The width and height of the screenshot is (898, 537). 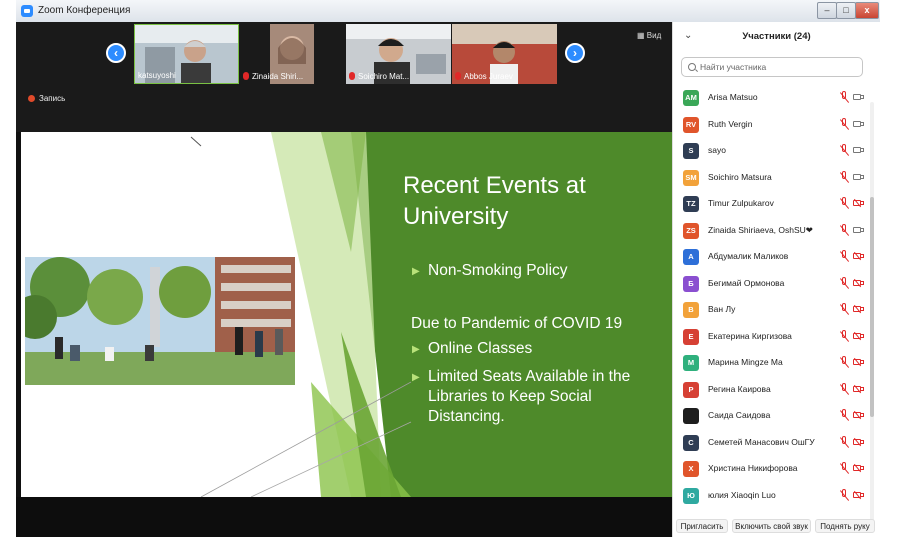 What do you see at coordinates (691, 151) in the screenshot?
I see `avatar: S` at bounding box center [691, 151].